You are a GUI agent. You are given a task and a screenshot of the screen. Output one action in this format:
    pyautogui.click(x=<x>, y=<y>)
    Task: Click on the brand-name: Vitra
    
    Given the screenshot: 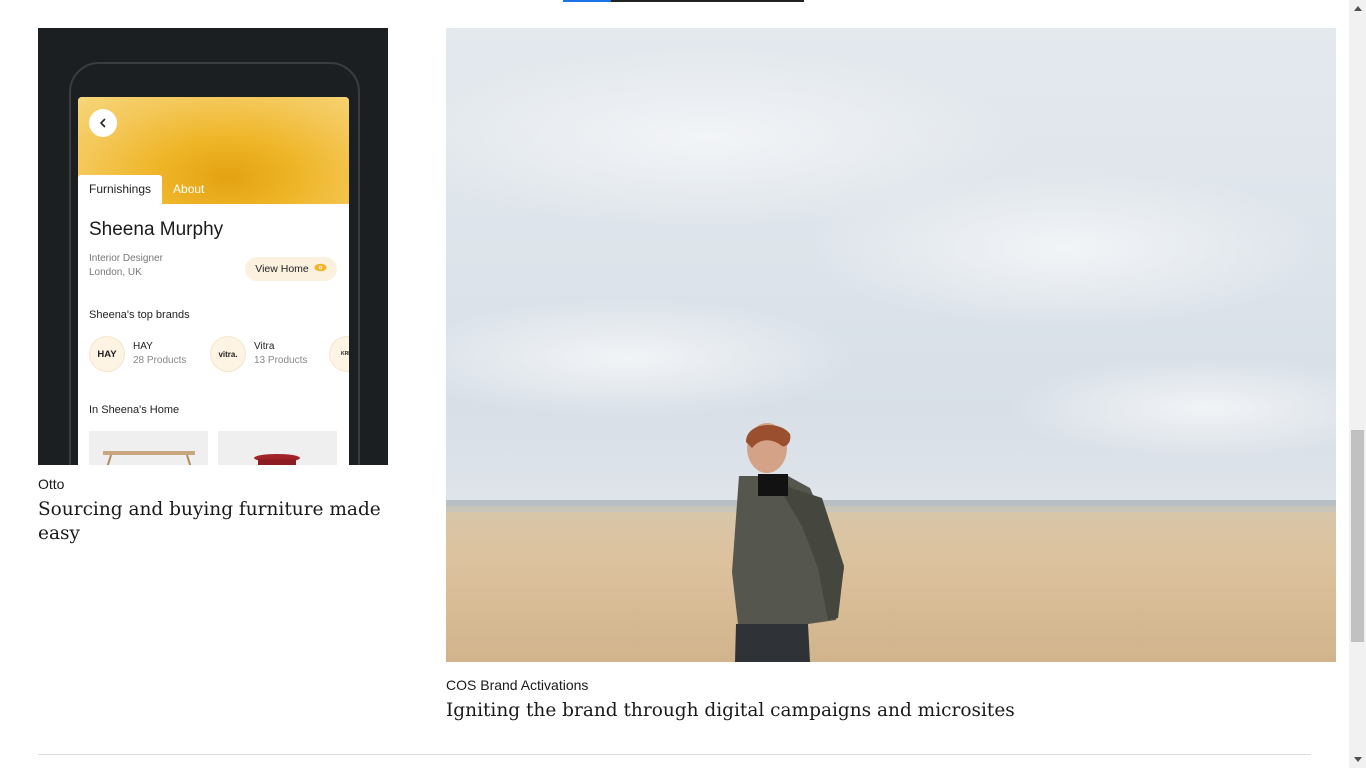 What is the action you would take?
    pyautogui.click(x=264, y=346)
    